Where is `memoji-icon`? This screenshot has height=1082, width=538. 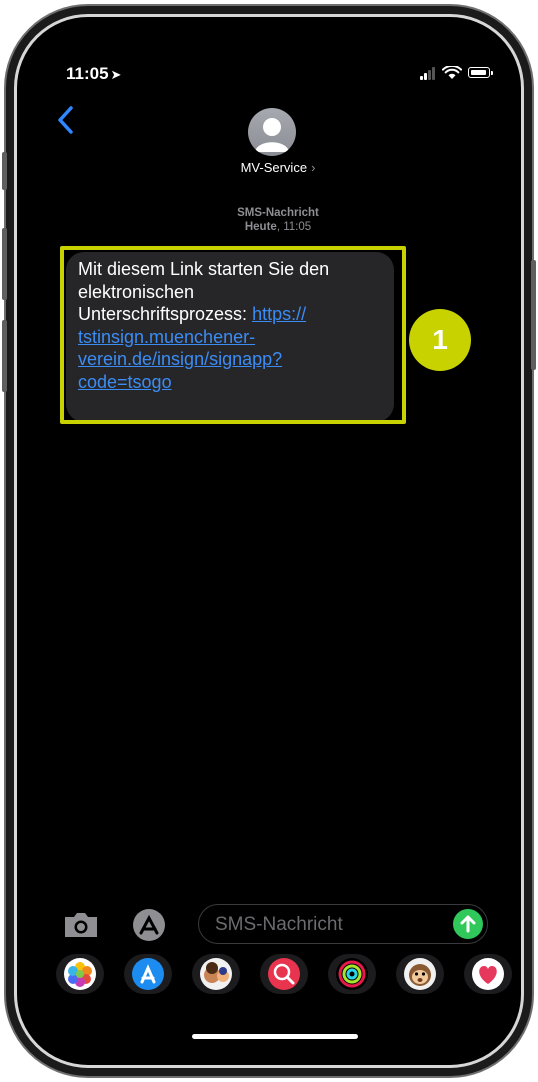
memoji-icon is located at coordinates (216, 974).